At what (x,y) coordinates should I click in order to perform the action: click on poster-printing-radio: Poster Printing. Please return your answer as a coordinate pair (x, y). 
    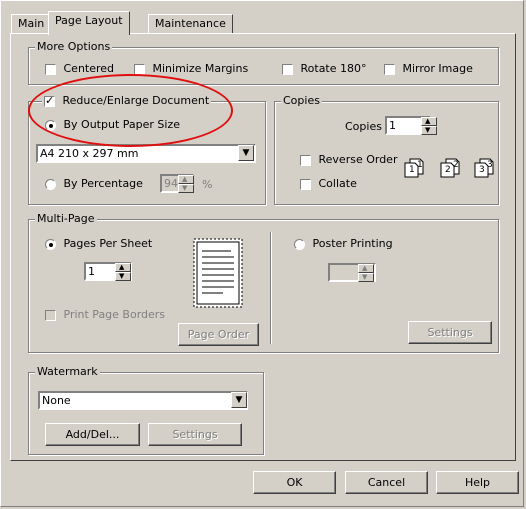
    Looking at the image, I should click on (343, 244).